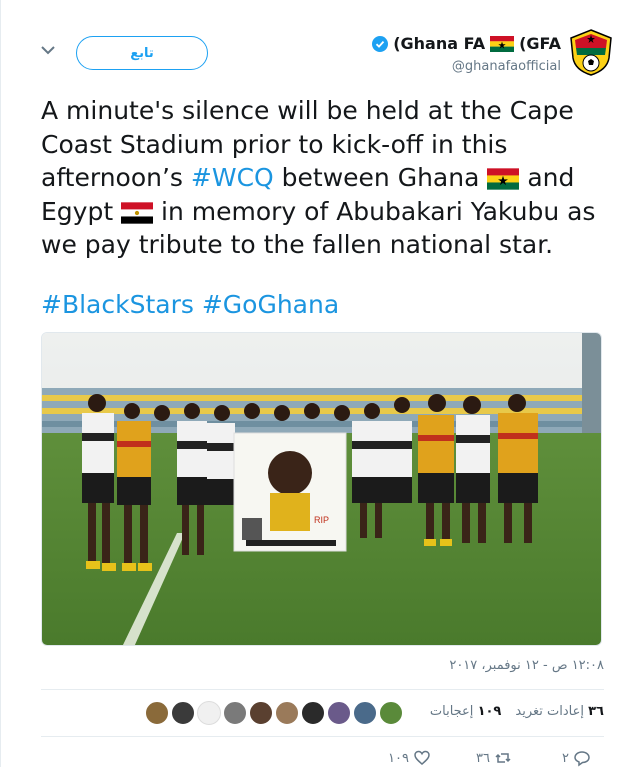 The image size is (641, 767). I want to click on hashtags: #BlackStars #GoGhana, so click(190, 304).